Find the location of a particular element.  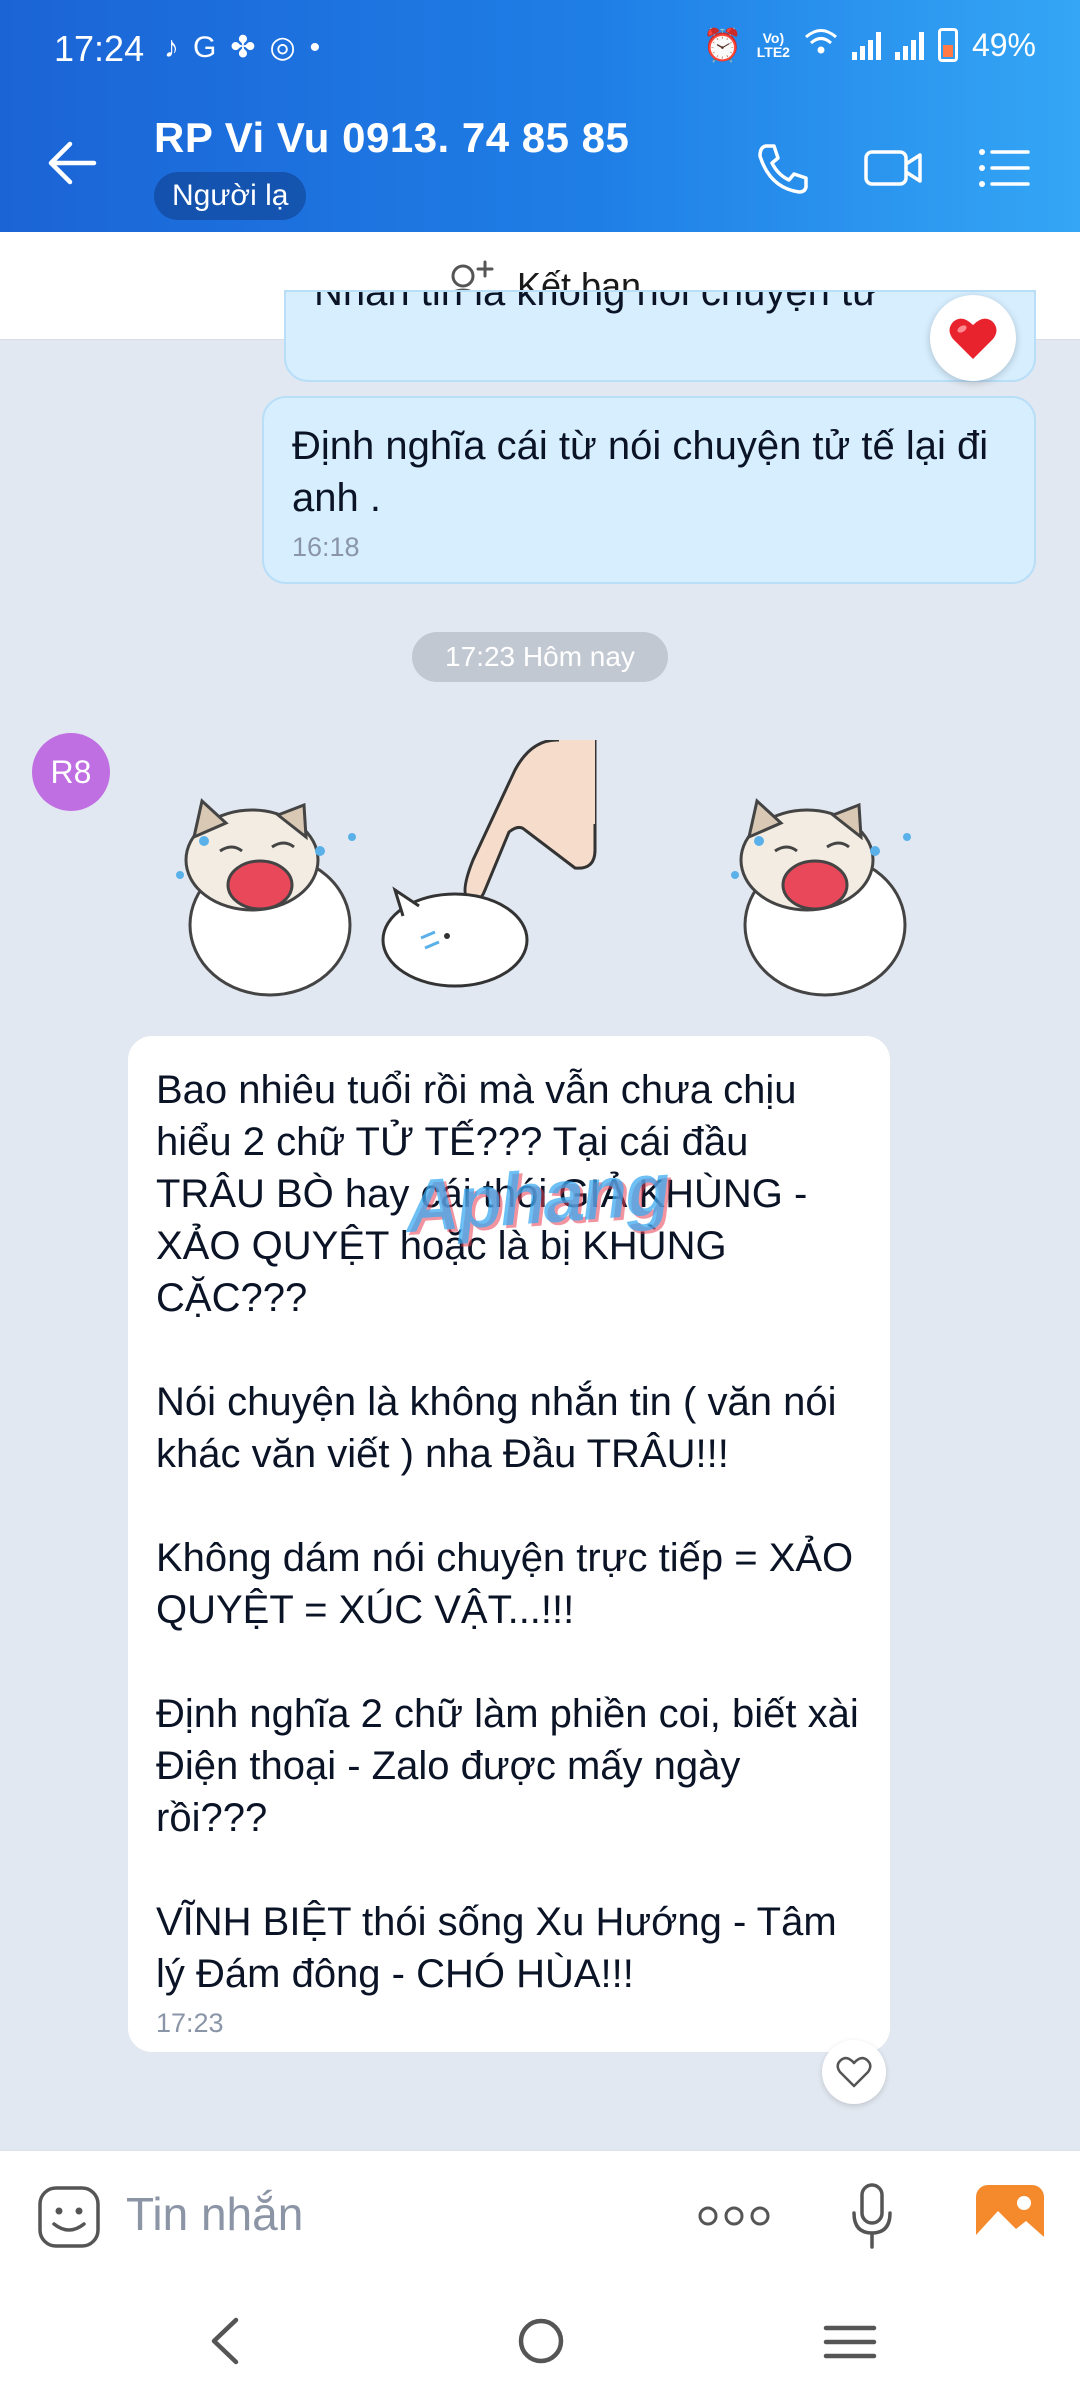

options-menu-button is located at coordinates (1006, 168).